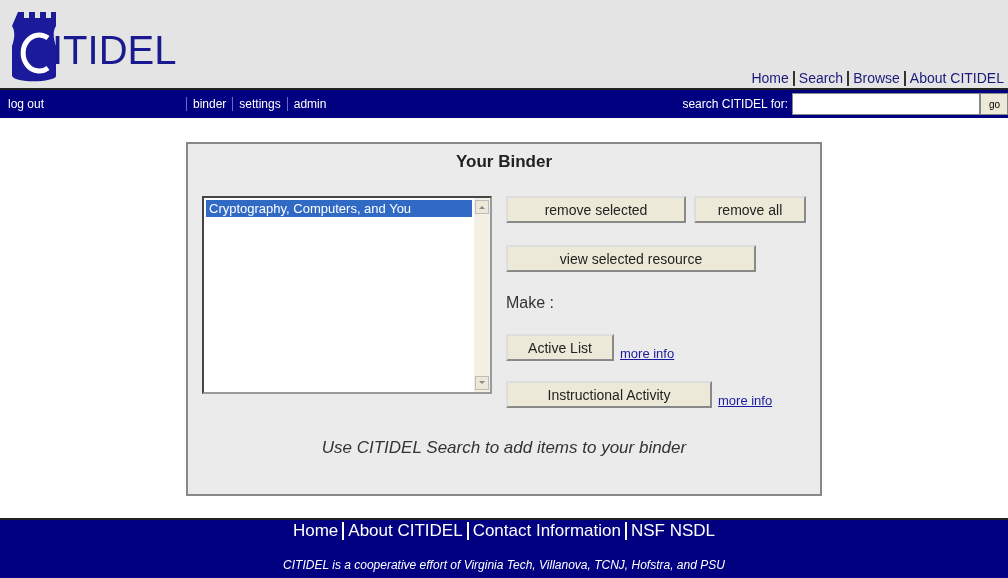 Image resolution: width=1008 pixels, height=578 pixels. Describe the element at coordinates (530, 303) in the screenshot. I see `make-label: Make :` at that location.